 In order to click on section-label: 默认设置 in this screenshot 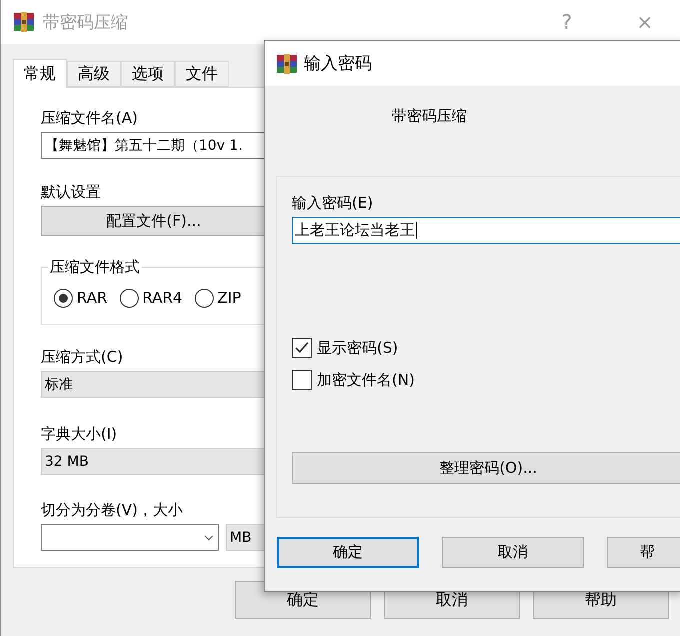, I will do `click(71, 192)`.